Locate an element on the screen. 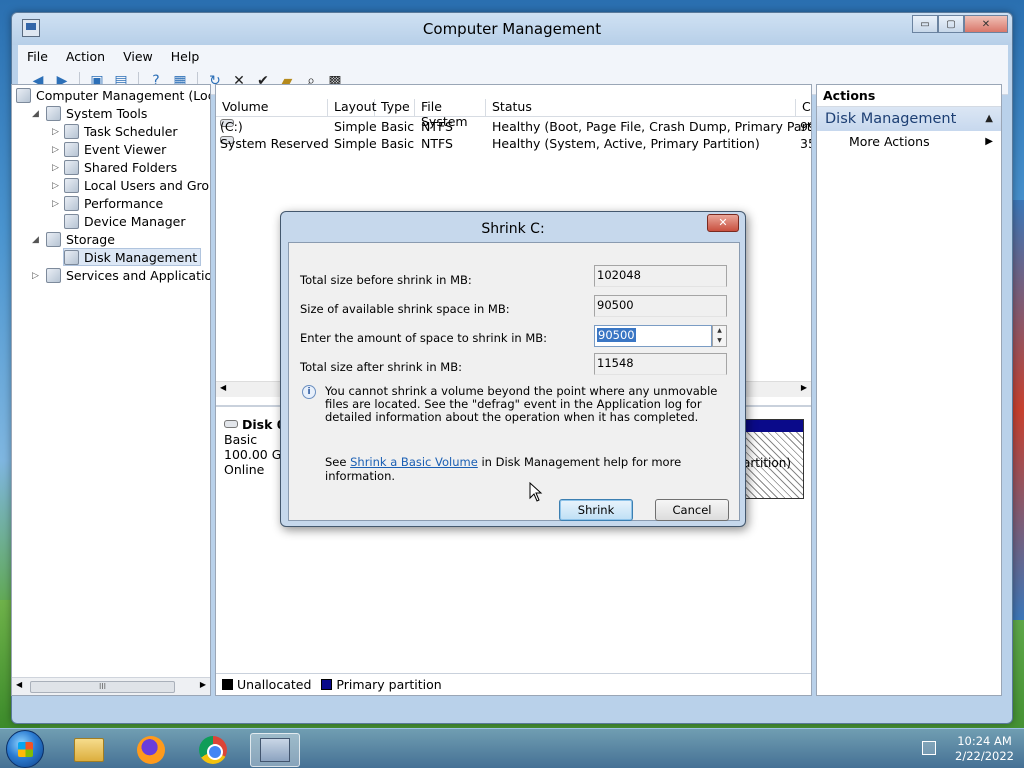 The image size is (1024, 768). total-before-label: Total size before shrink in MB: is located at coordinates (386, 280).